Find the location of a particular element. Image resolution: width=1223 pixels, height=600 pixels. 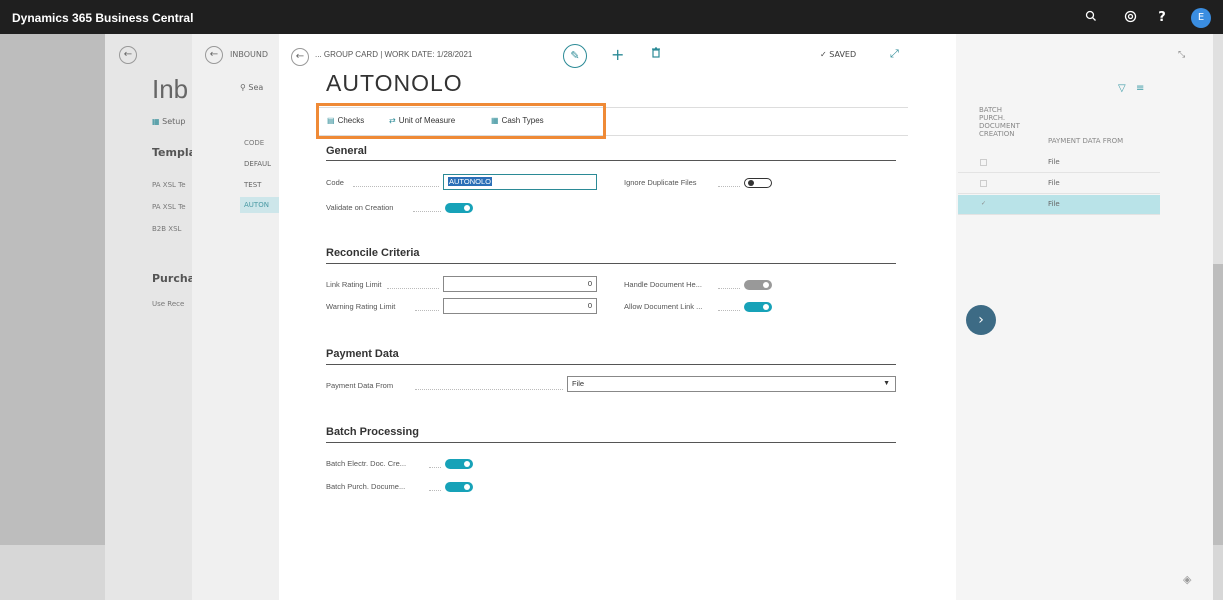

search-input: ⚲ Sea is located at coordinates (251, 87).